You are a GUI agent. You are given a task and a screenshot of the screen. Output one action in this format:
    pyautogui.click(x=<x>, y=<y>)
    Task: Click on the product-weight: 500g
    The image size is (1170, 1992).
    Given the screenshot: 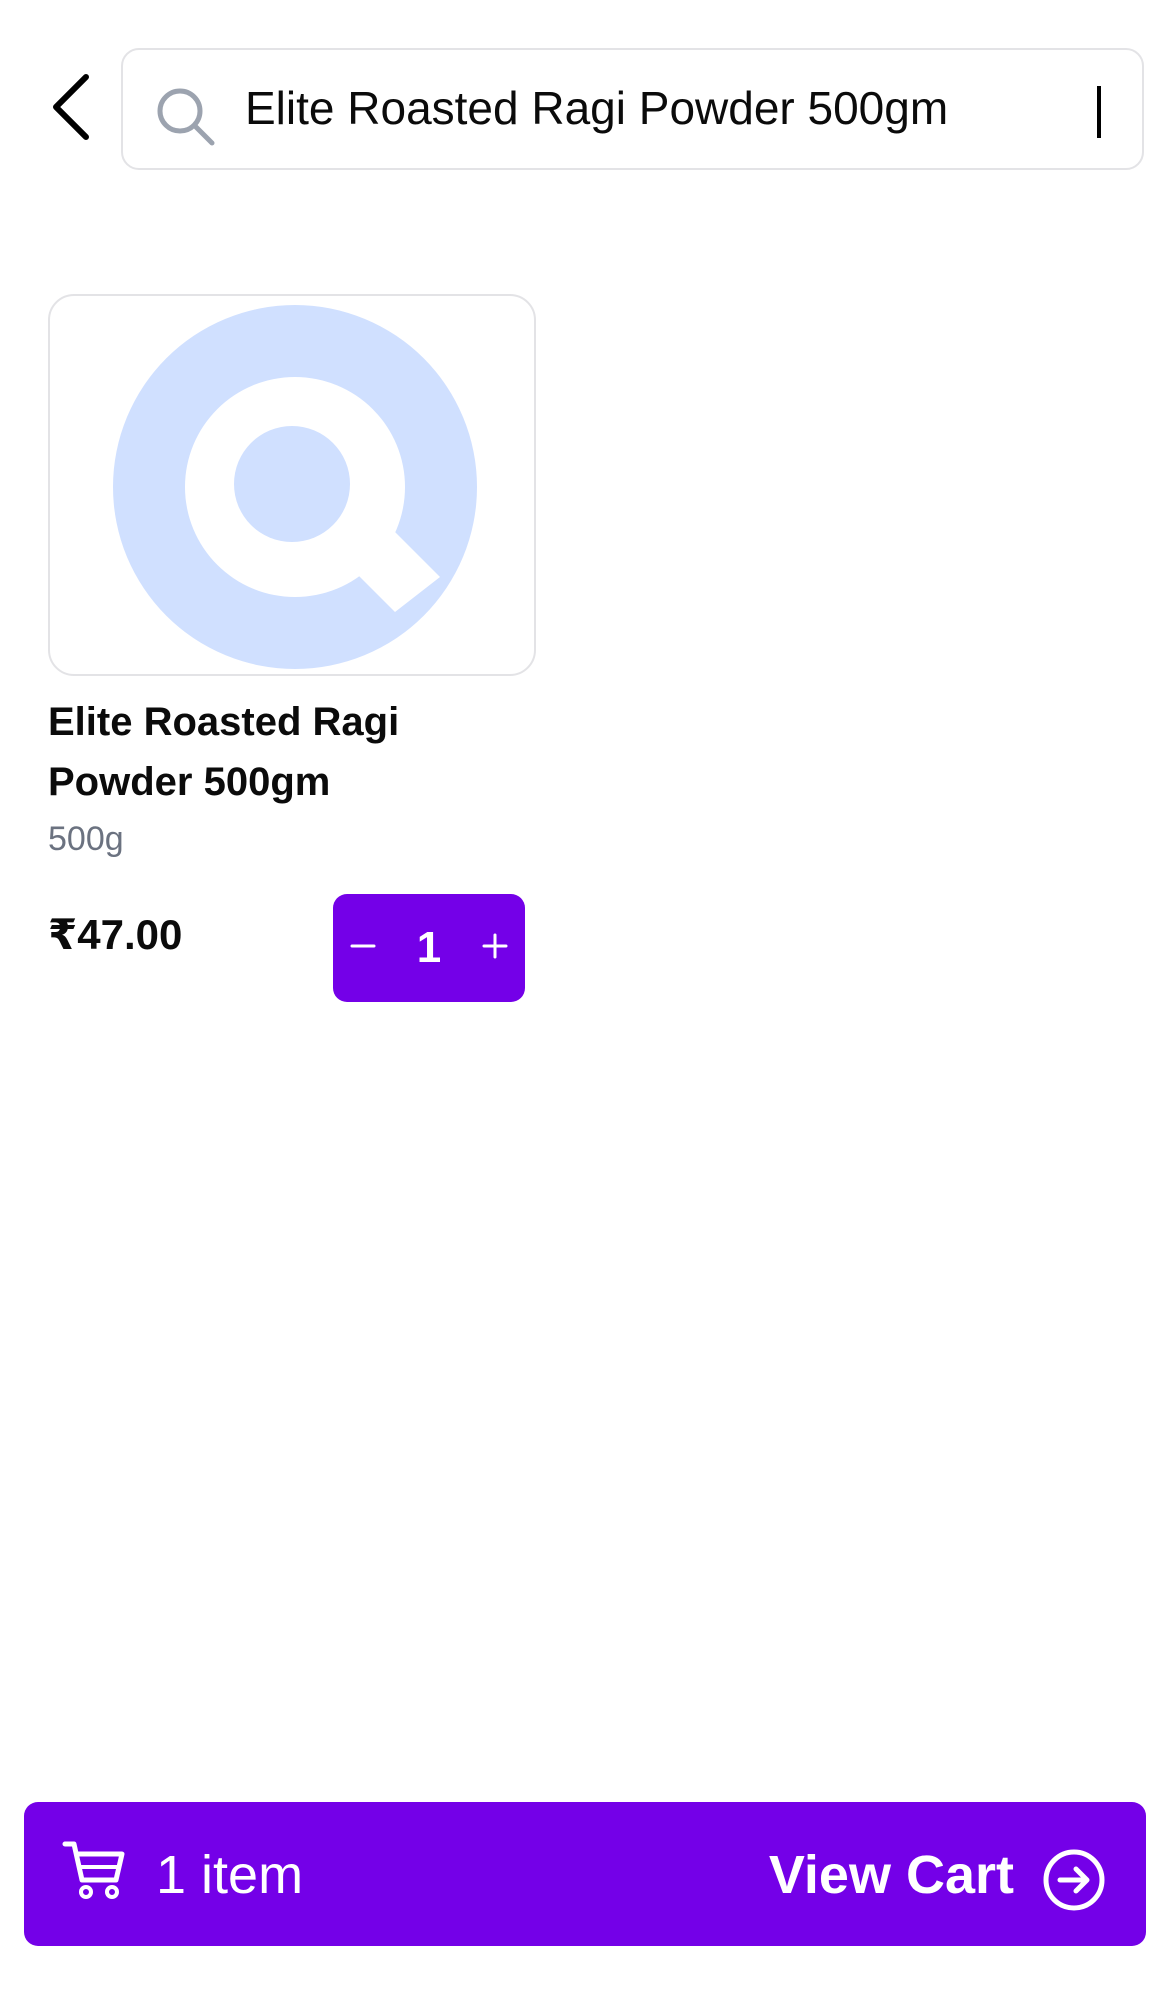 What is the action you would take?
    pyautogui.click(x=86, y=839)
    